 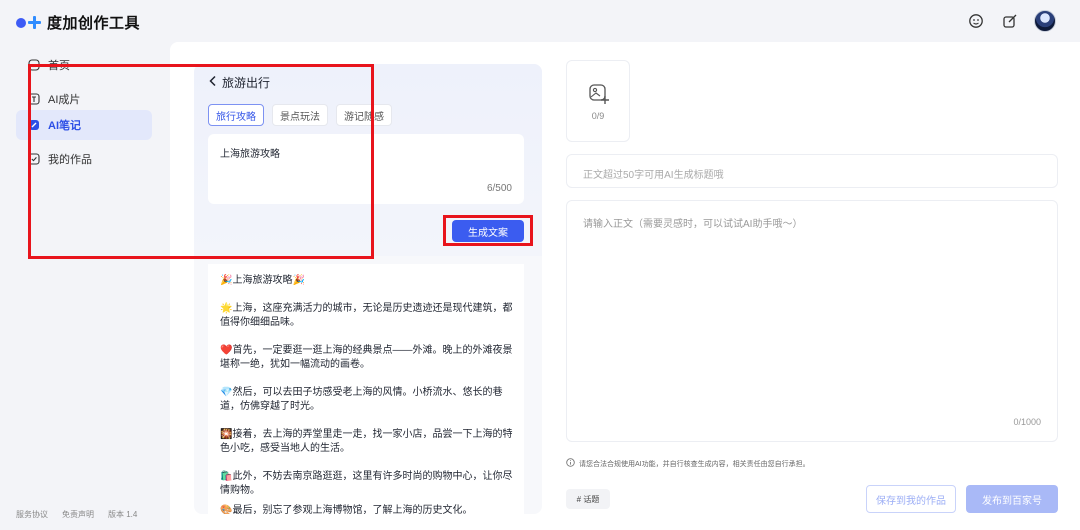 What do you see at coordinates (693, 224) in the screenshot?
I see `body-placeholder: 请输入正文（需要灵感时，可以试试AI助手哦～）` at bounding box center [693, 224].